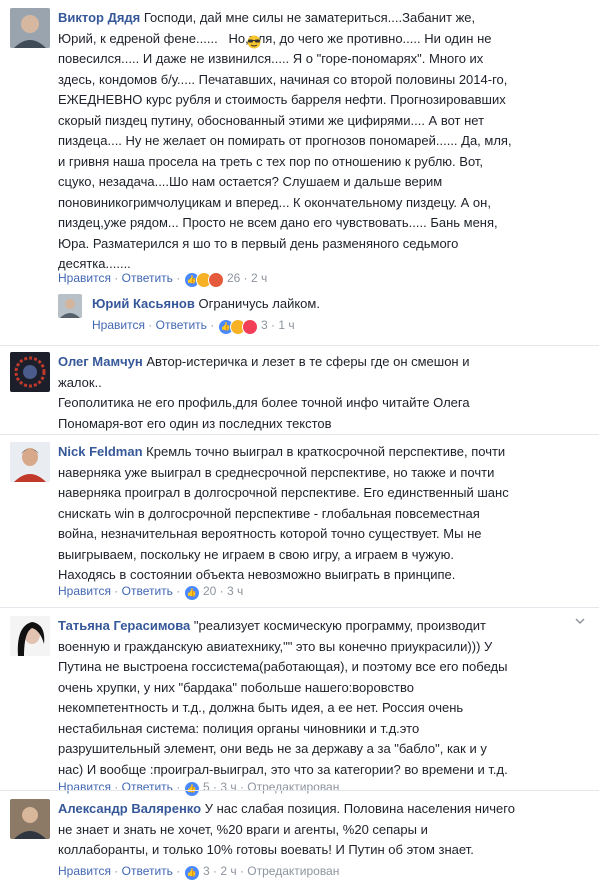 This screenshot has width=599, height=883. Describe the element at coordinates (286, 325) in the screenshot. I see `timestamp: 1 ч` at that location.